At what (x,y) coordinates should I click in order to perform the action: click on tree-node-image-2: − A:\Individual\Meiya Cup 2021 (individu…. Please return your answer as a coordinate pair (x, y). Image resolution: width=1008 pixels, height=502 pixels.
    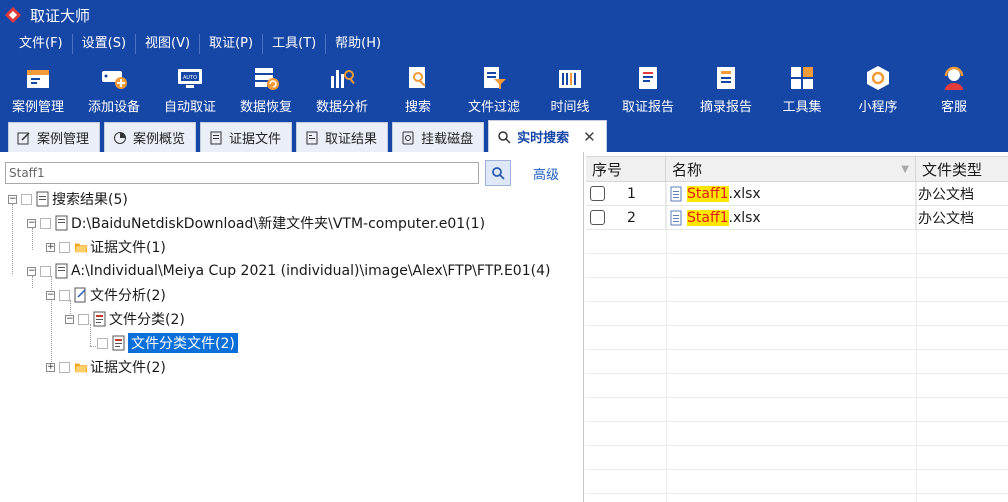
    Looking at the image, I should click on (288, 271).